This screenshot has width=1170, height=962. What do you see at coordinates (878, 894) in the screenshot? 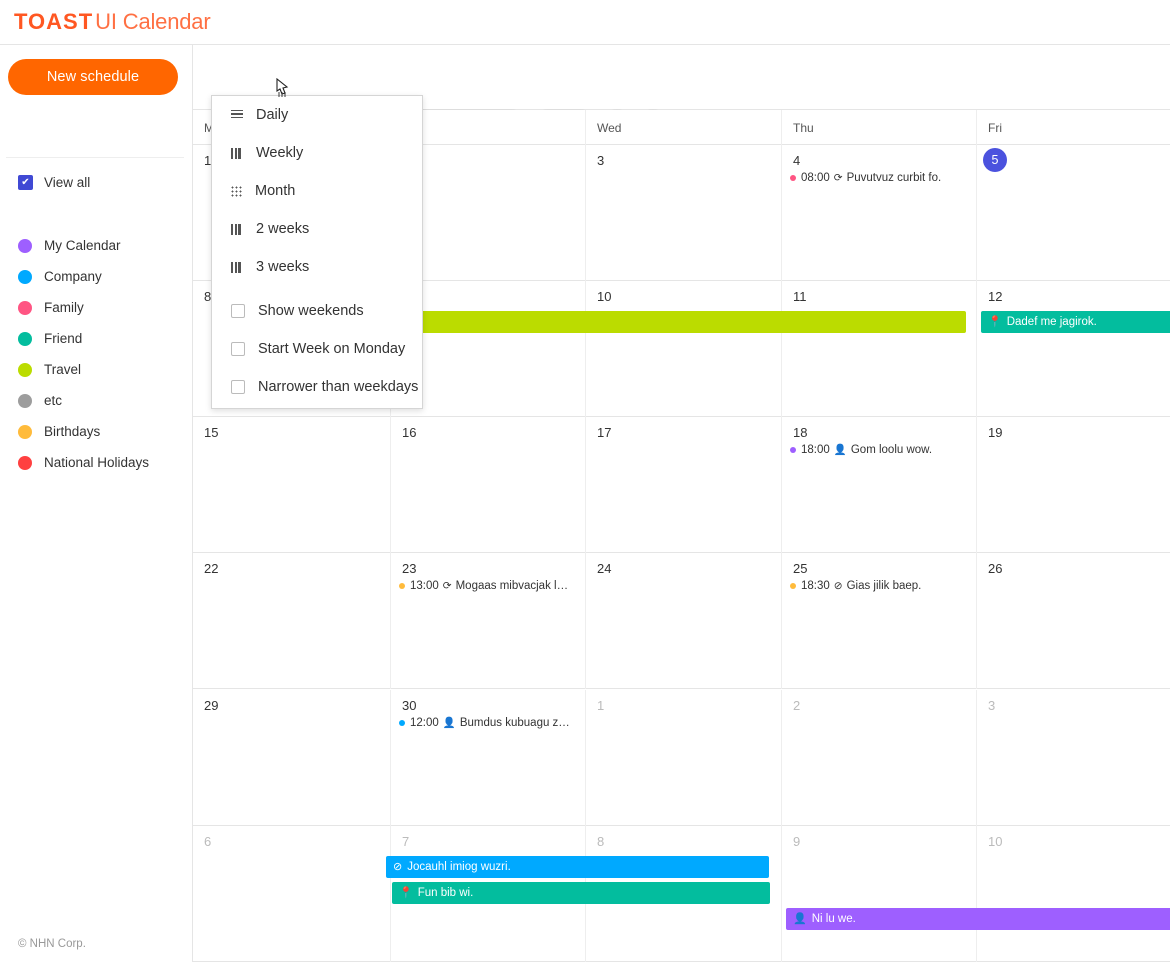
I see `day-cell: 9` at bounding box center [878, 894].